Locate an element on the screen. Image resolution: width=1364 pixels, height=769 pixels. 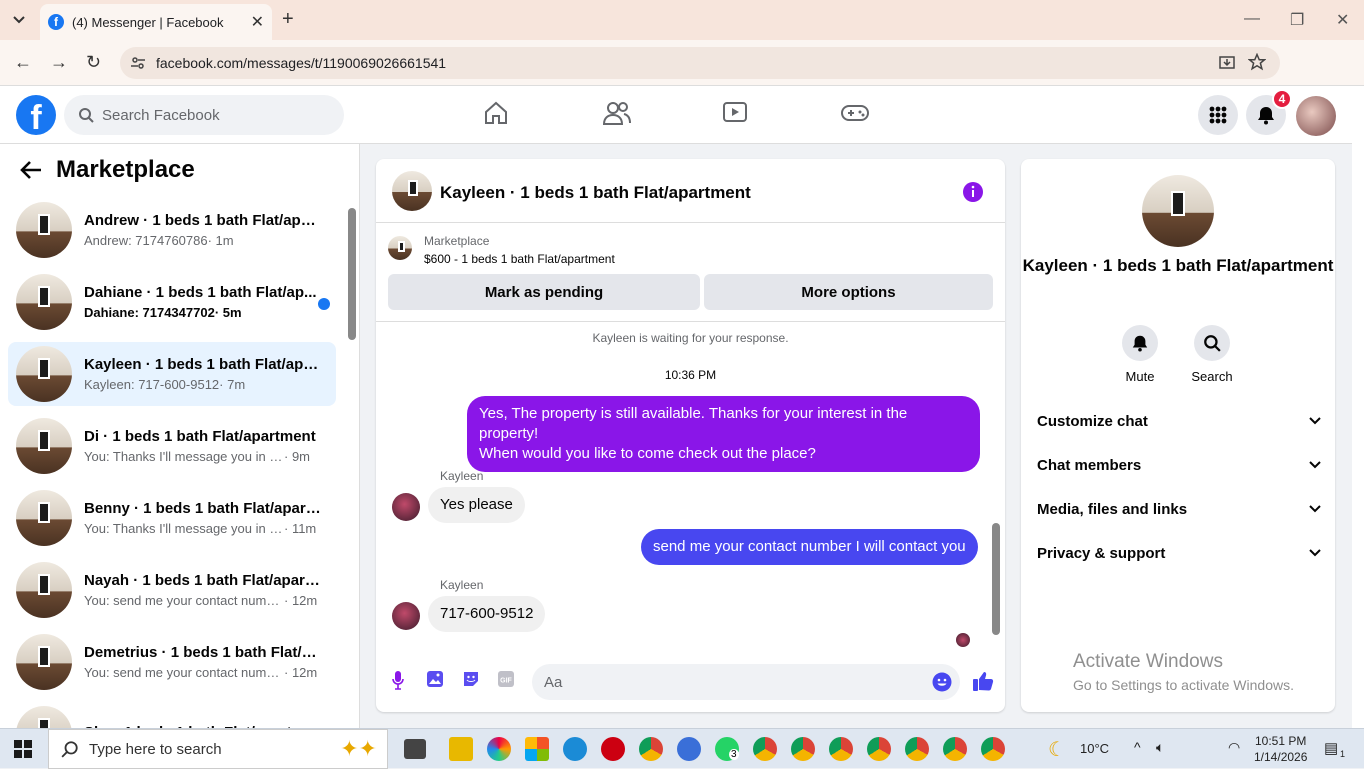
facebook-search is located at coordinates (204, 115).